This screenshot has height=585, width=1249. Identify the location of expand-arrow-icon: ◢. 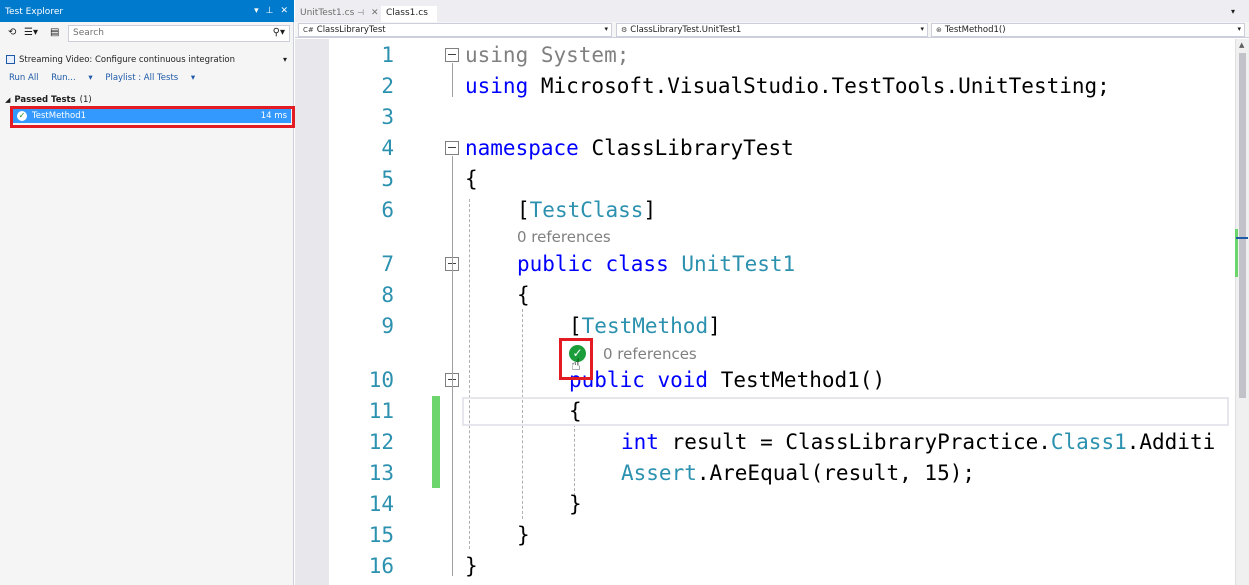
(7, 100).